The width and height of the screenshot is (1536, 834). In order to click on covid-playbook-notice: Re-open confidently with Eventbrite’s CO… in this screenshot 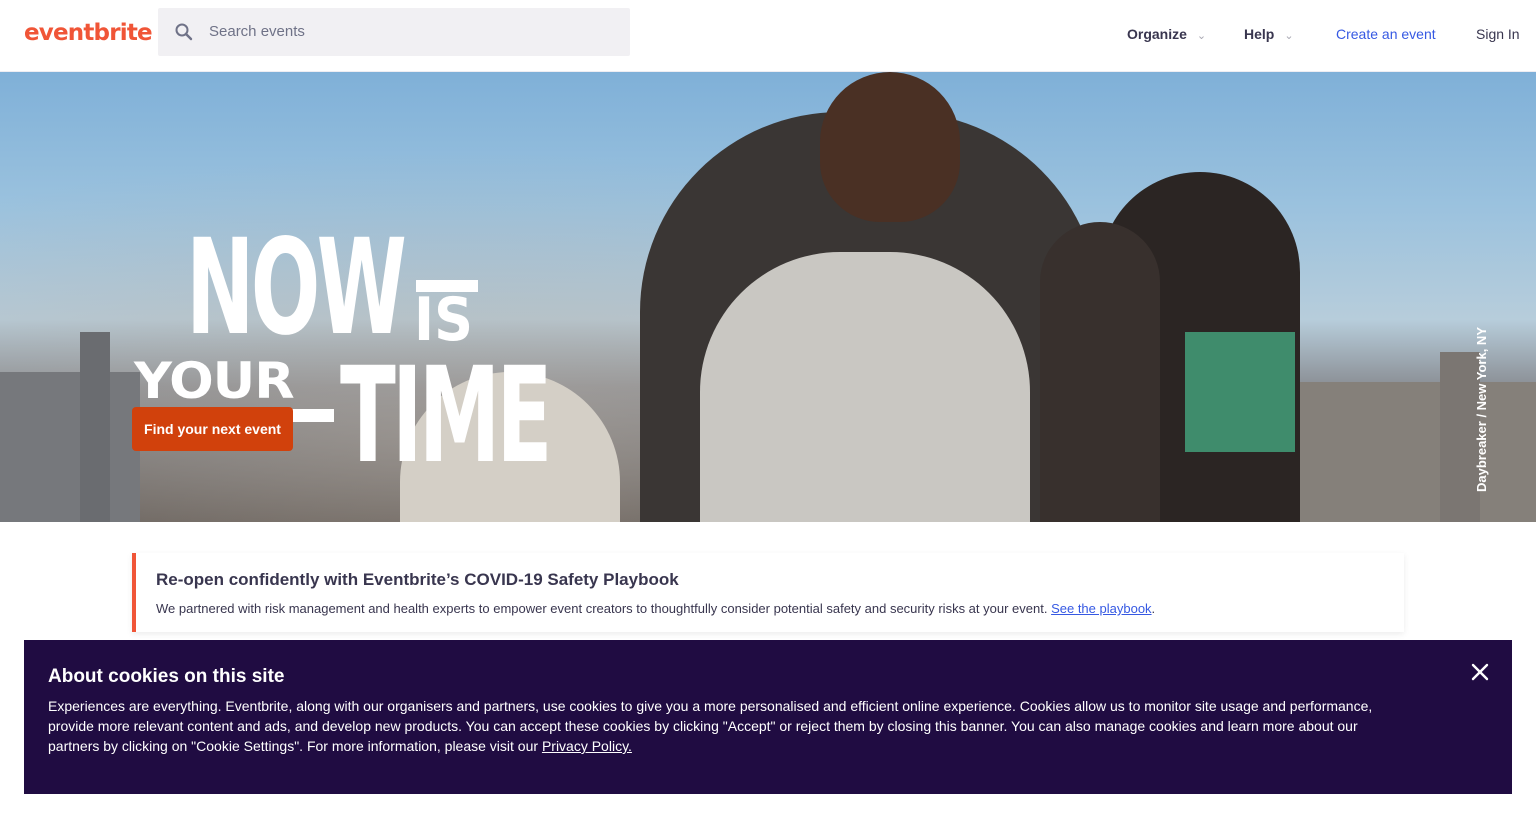, I will do `click(768, 592)`.